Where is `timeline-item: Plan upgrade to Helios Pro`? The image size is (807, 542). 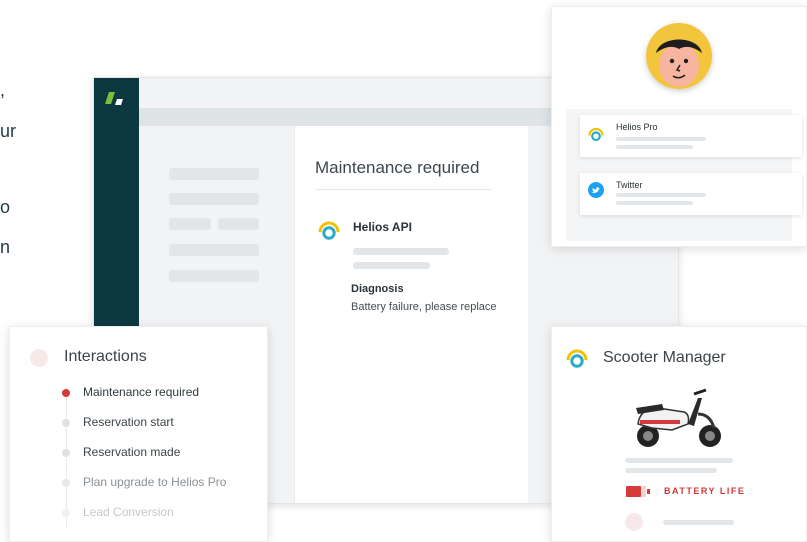
timeline-item: Plan upgrade to Helios Pro is located at coordinates (154, 482).